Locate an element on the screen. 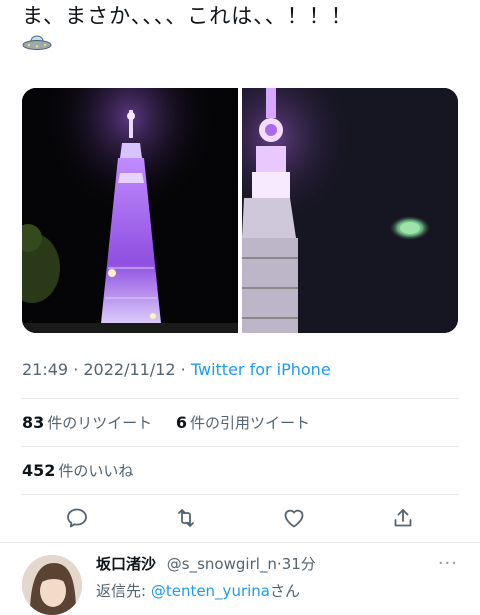 Image resolution: width=480 pixels, height=615 pixels. like-icon is located at coordinates (294, 518).